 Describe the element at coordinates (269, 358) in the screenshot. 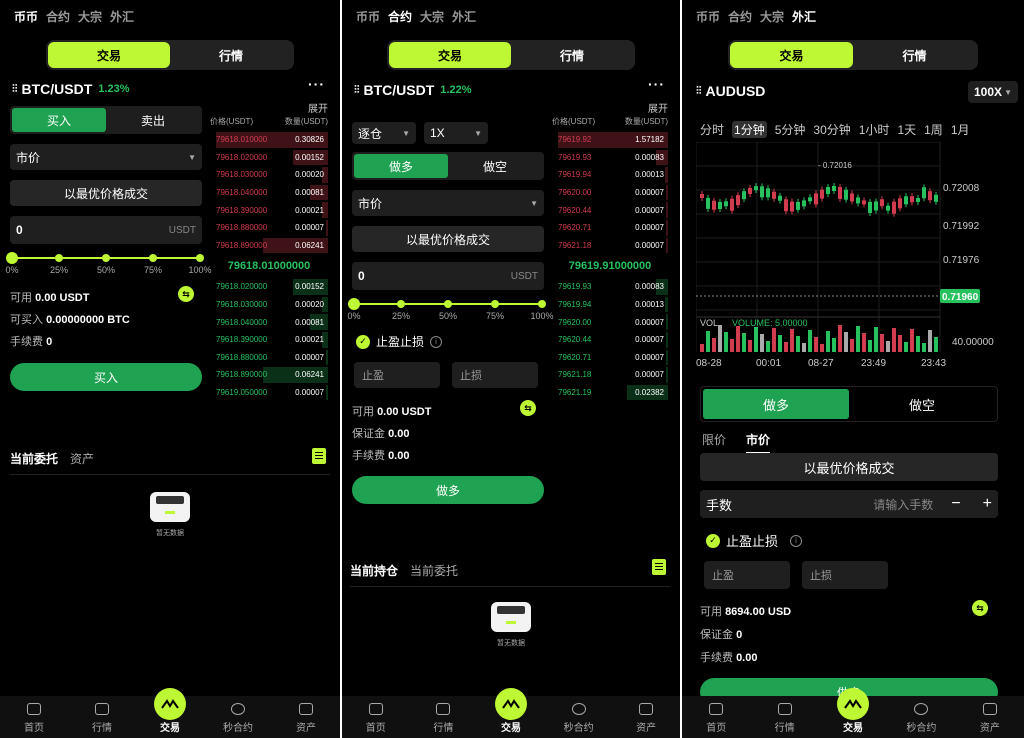

I see `bid-row: 79618.880000 0.00007` at that location.